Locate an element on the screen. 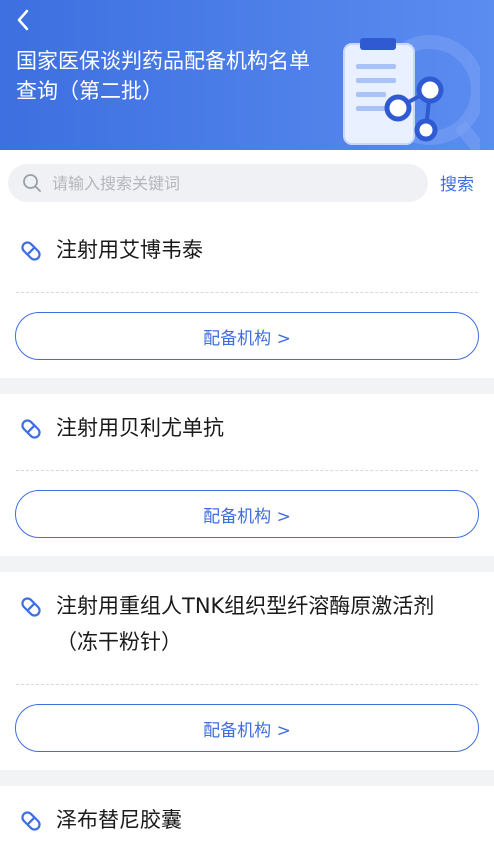 This screenshot has width=494, height=849. back-button is located at coordinates (24, 20).